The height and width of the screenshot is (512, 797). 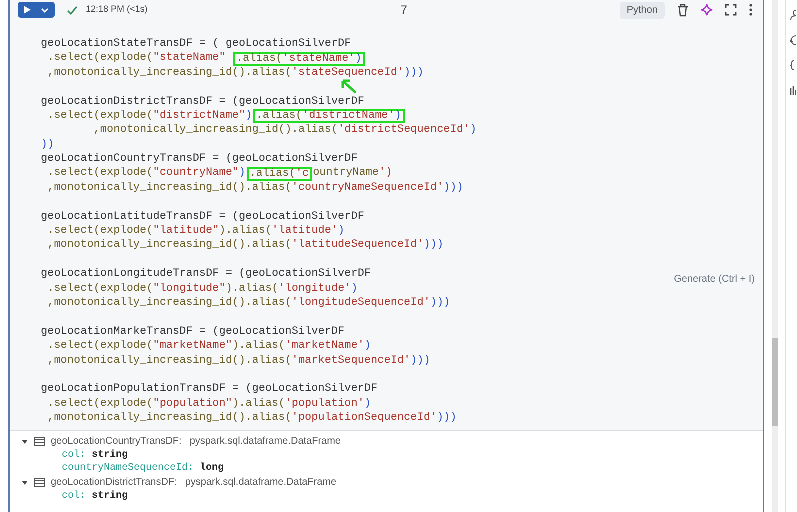 What do you see at coordinates (642, 10) in the screenshot?
I see `language-button: Python` at bounding box center [642, 10].